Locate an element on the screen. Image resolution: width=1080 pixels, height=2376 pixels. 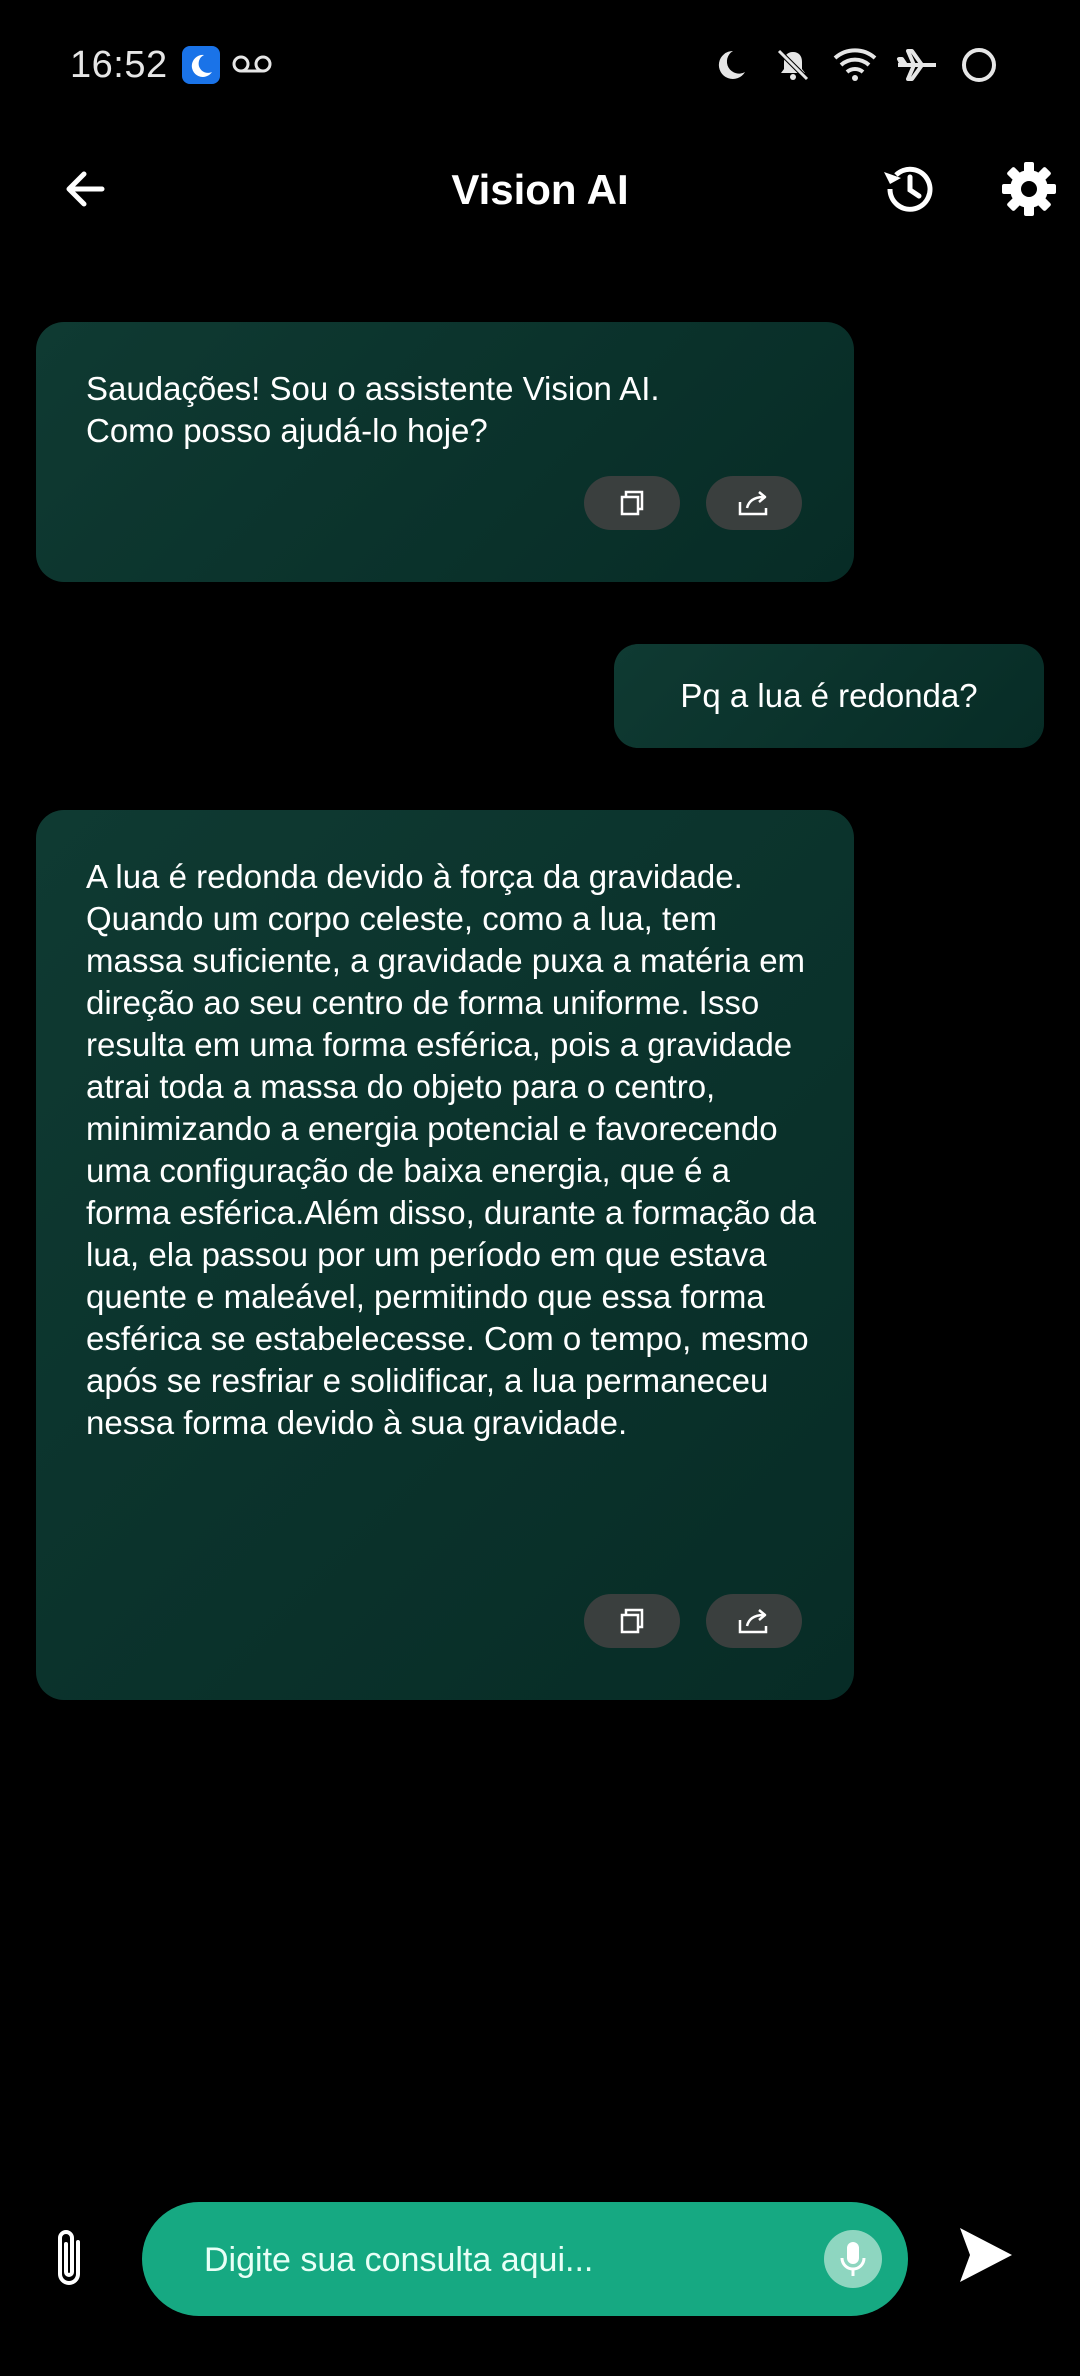
status-bar: 16:52 is located at coordinates (540, 65).